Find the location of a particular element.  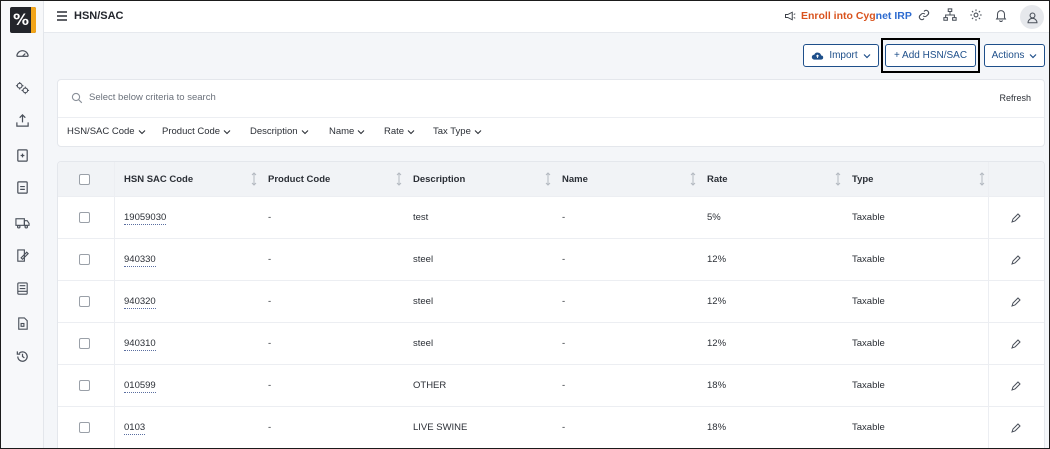

rate-cell: 12% is located at coordinates (717, 343).